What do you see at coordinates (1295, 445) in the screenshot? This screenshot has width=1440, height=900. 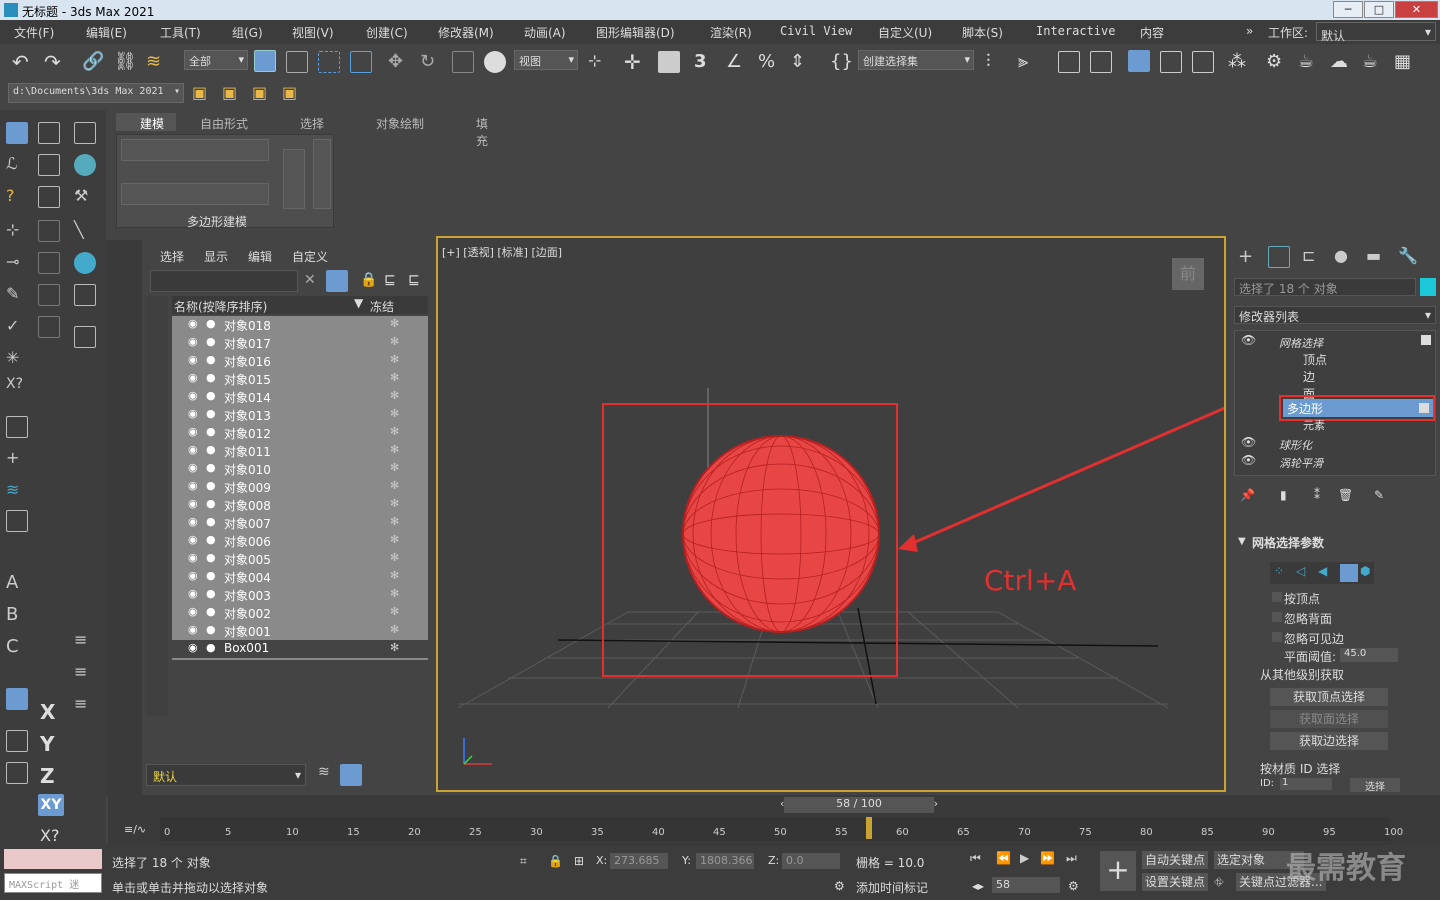 I see `stack-item-spherify: 球形化` at bounding box center [1295, 445].